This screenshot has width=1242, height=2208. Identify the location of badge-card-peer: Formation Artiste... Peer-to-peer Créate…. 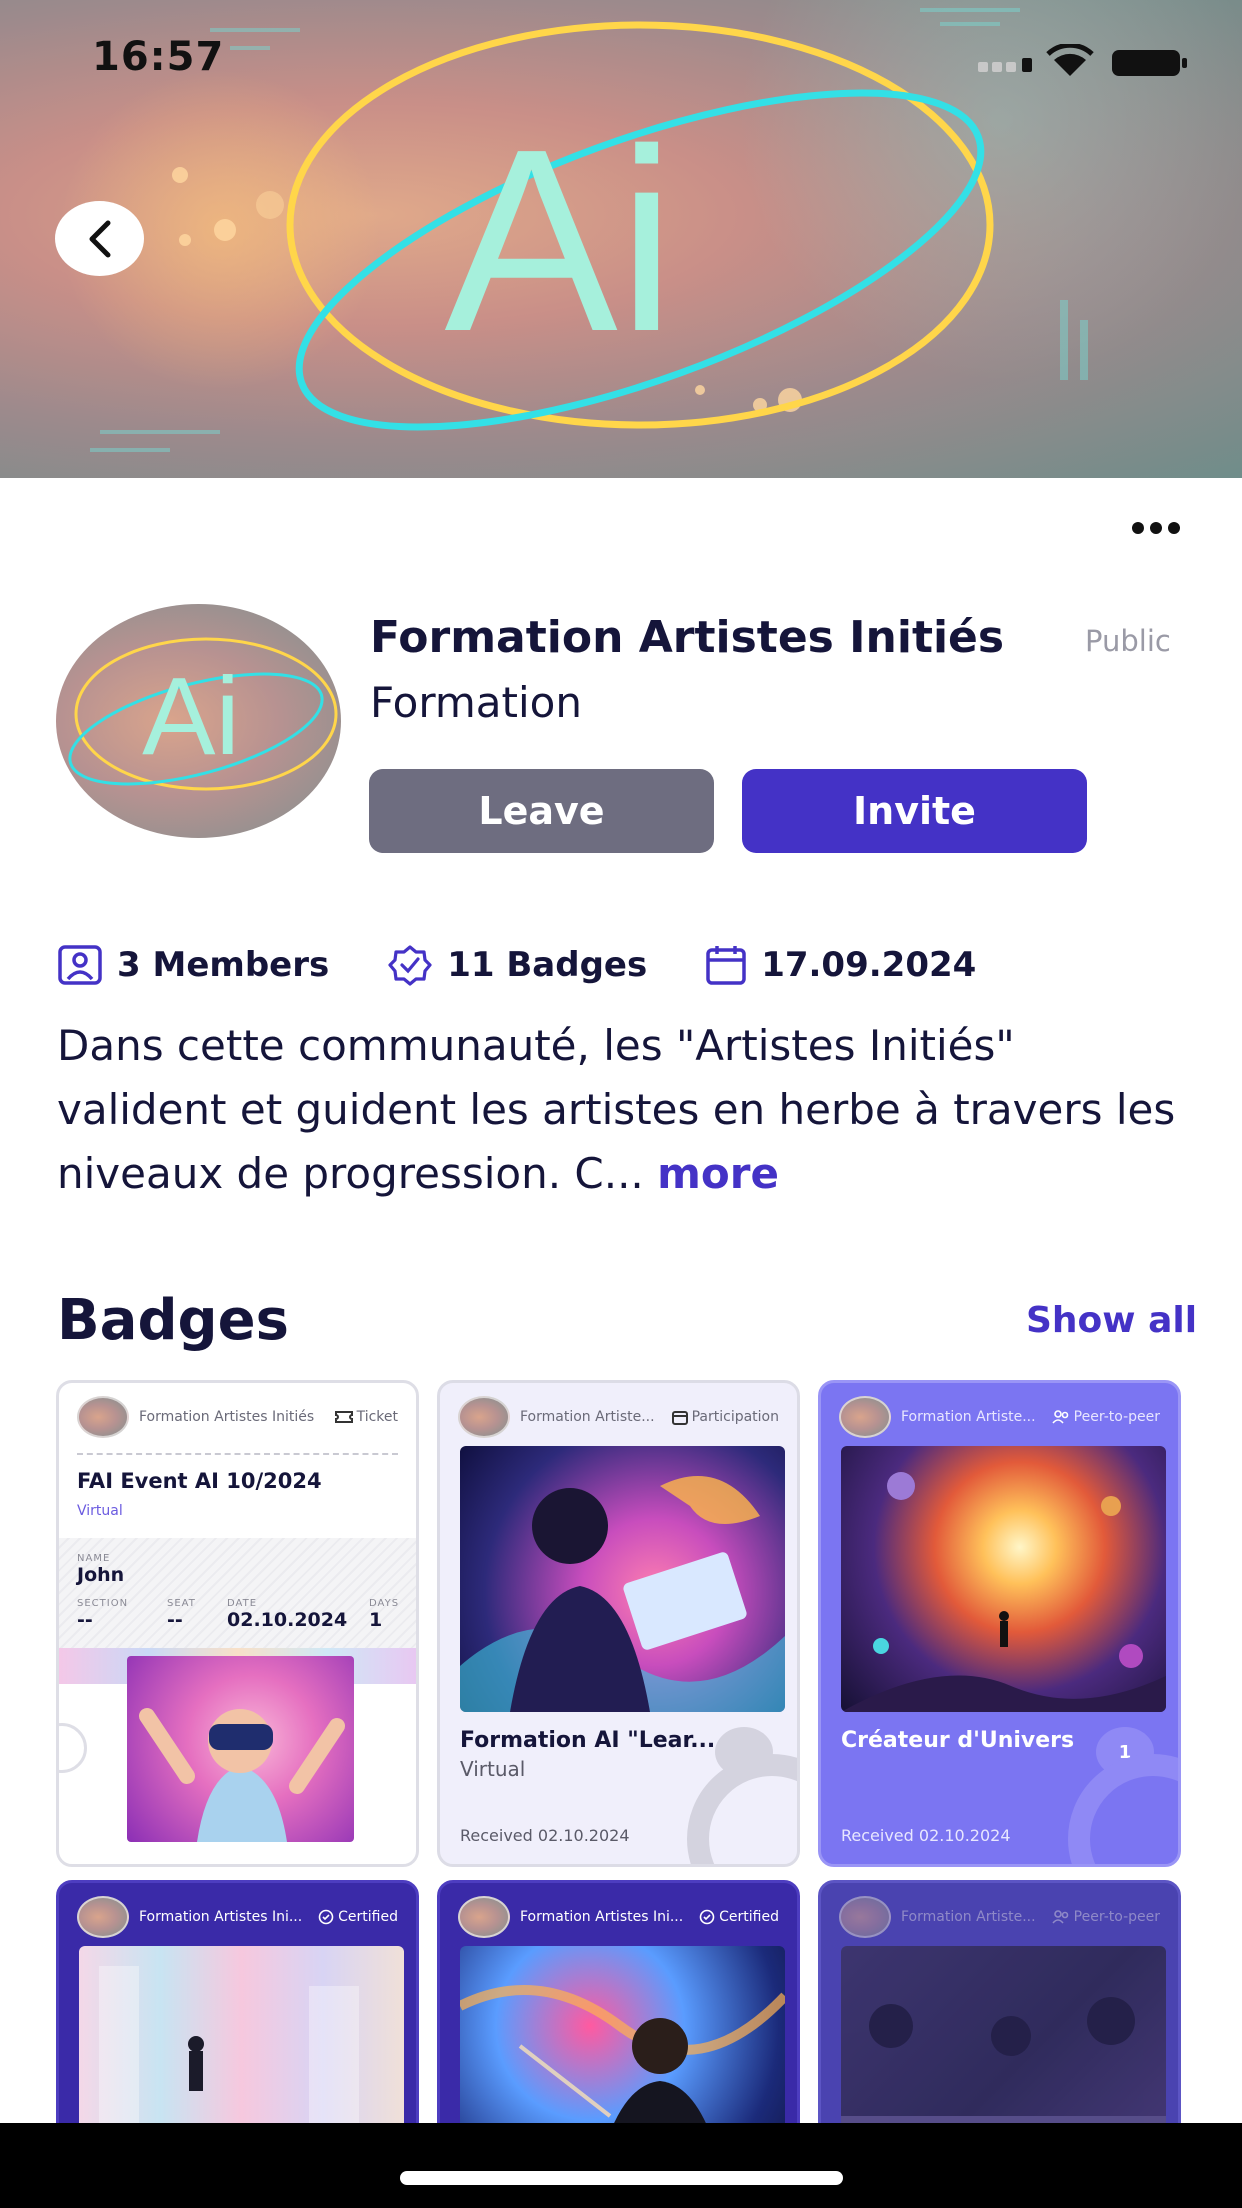
(999, 1623).